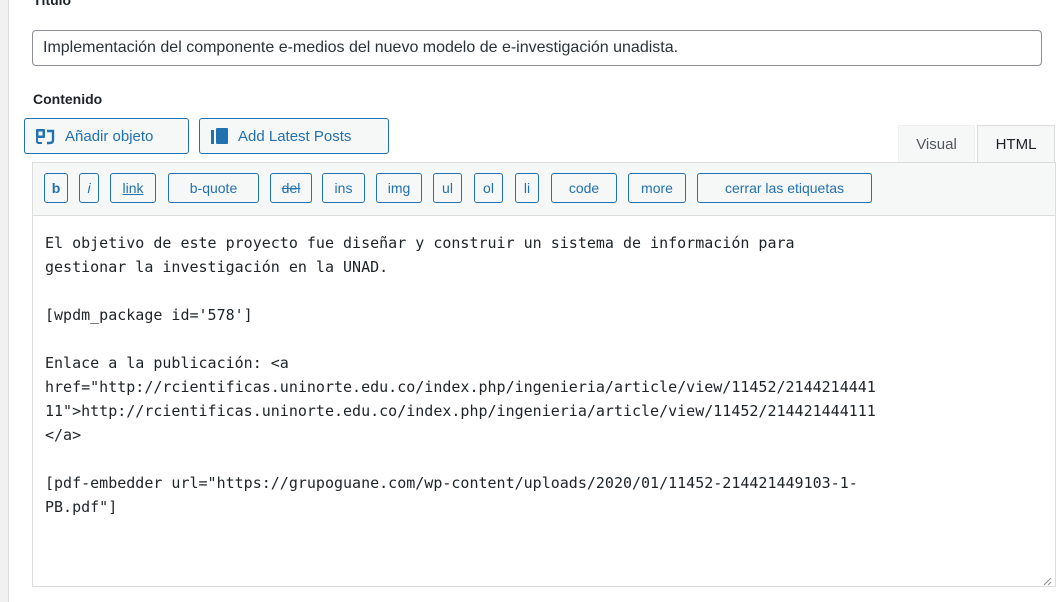 This screenshot has width=1057, height=602. Describe the element at coordinates (784, 188) in the screenshot. I see `qt-close-tags-button: cerrar las etiquetas` at that location.